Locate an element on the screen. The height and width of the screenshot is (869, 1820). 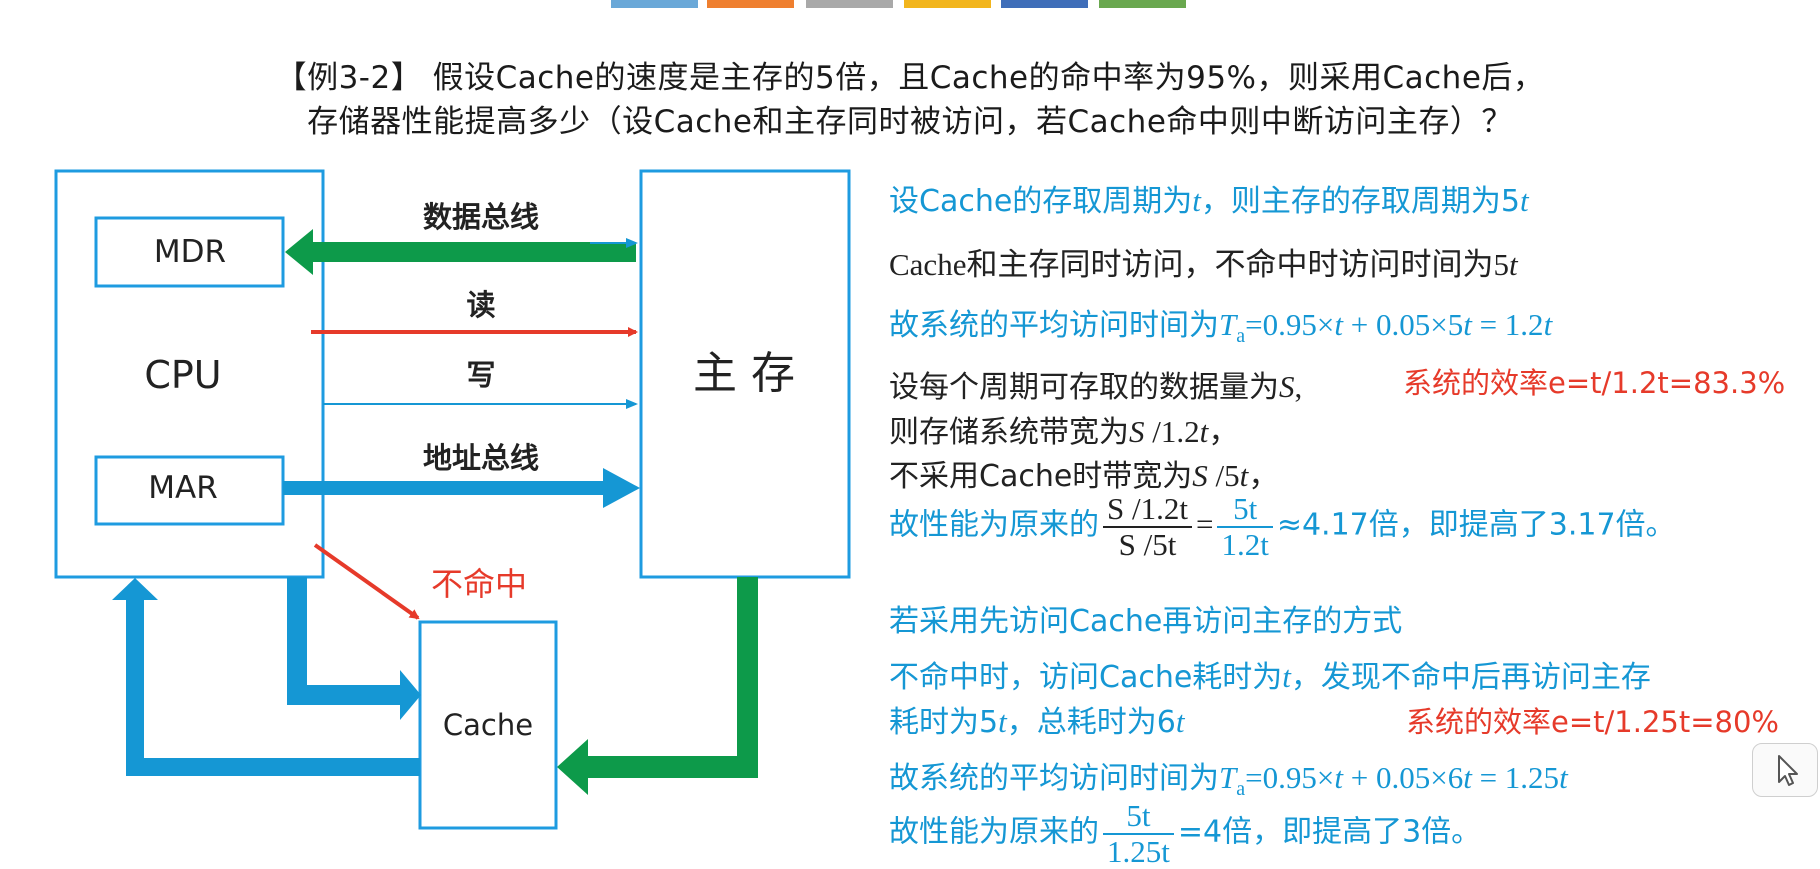
solution-line-2: Cache和主存同时访问，不命中时访问时间为5t is located at coordinates (1203, 264).